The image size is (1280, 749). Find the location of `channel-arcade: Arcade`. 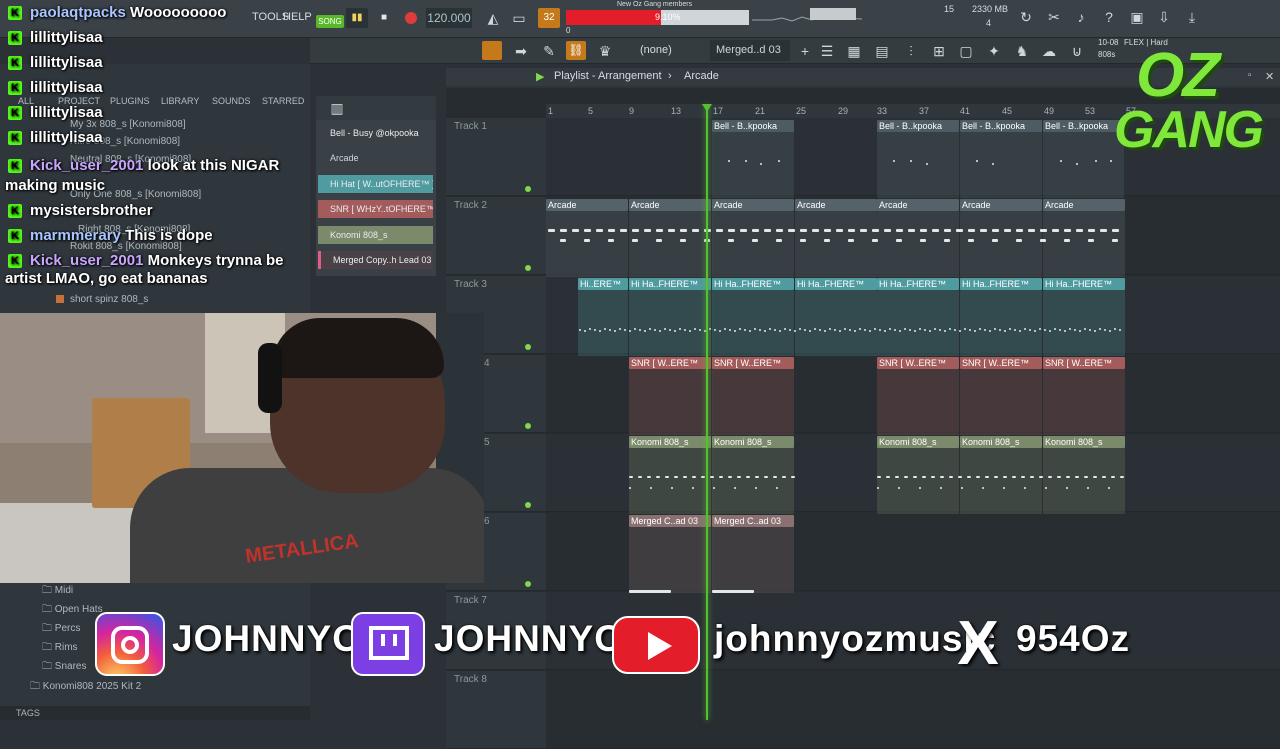

channel-arcade: Arcade is located at coordinates (375, 158).